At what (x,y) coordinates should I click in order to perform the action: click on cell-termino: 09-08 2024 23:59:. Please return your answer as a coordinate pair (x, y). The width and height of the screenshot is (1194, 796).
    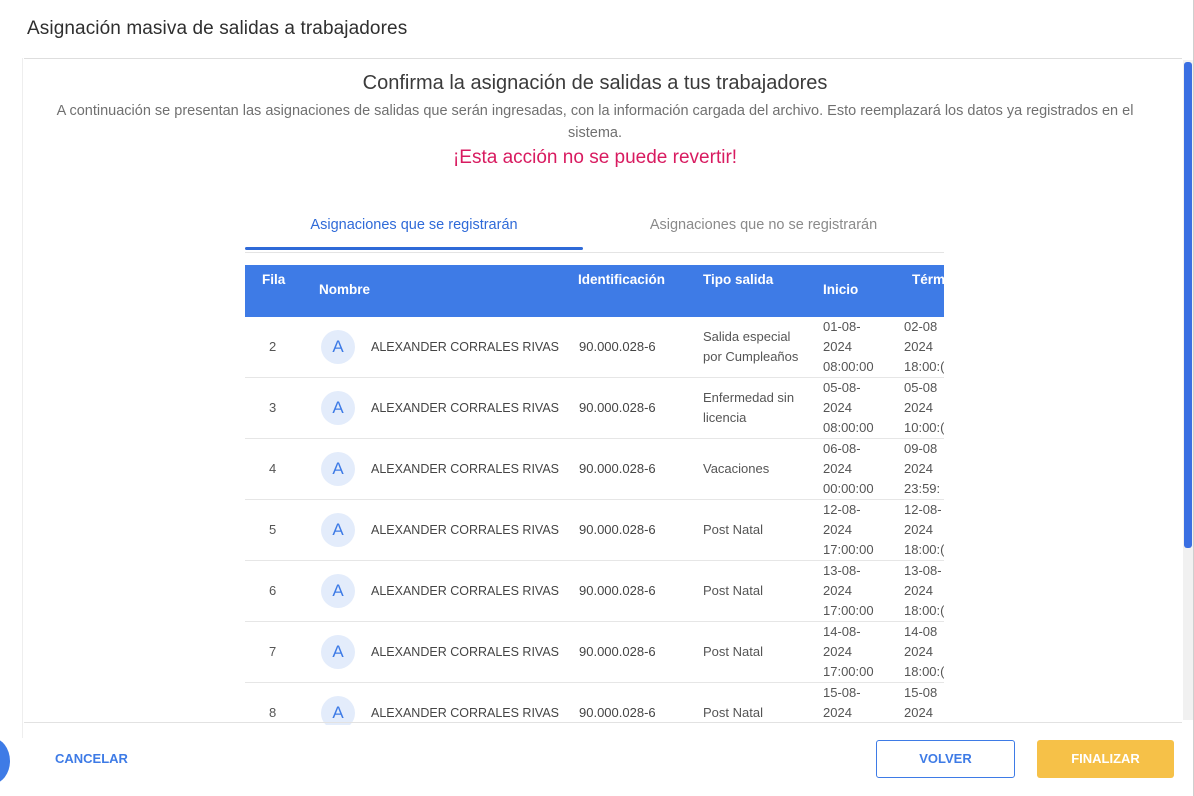
    Looking at the image, I should click on (924, 469).